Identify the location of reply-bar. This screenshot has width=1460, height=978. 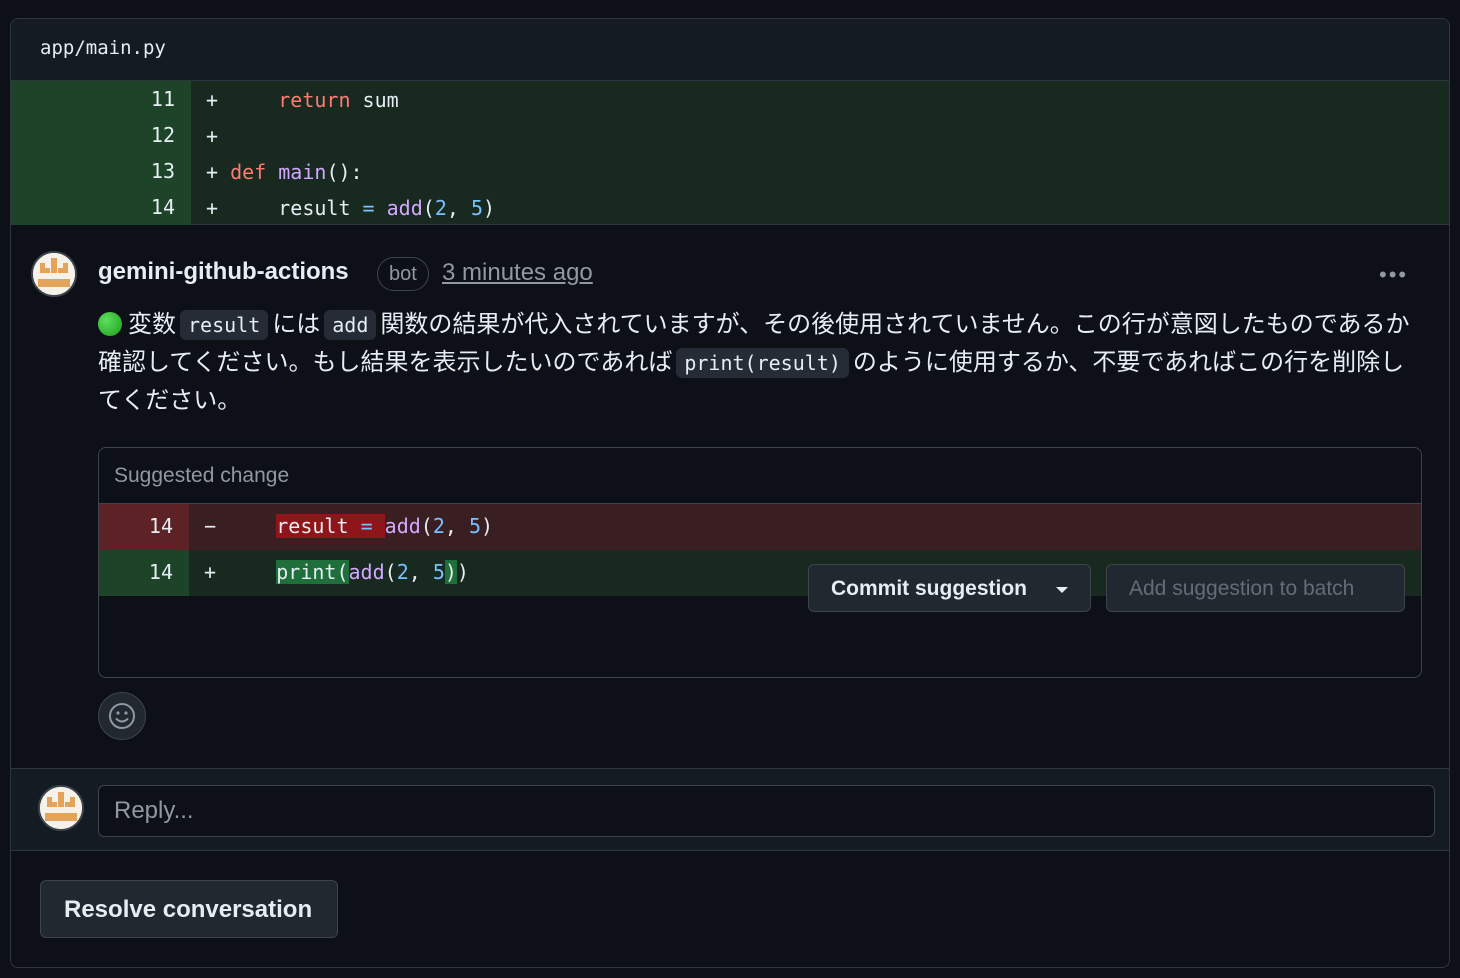
(730, 809).